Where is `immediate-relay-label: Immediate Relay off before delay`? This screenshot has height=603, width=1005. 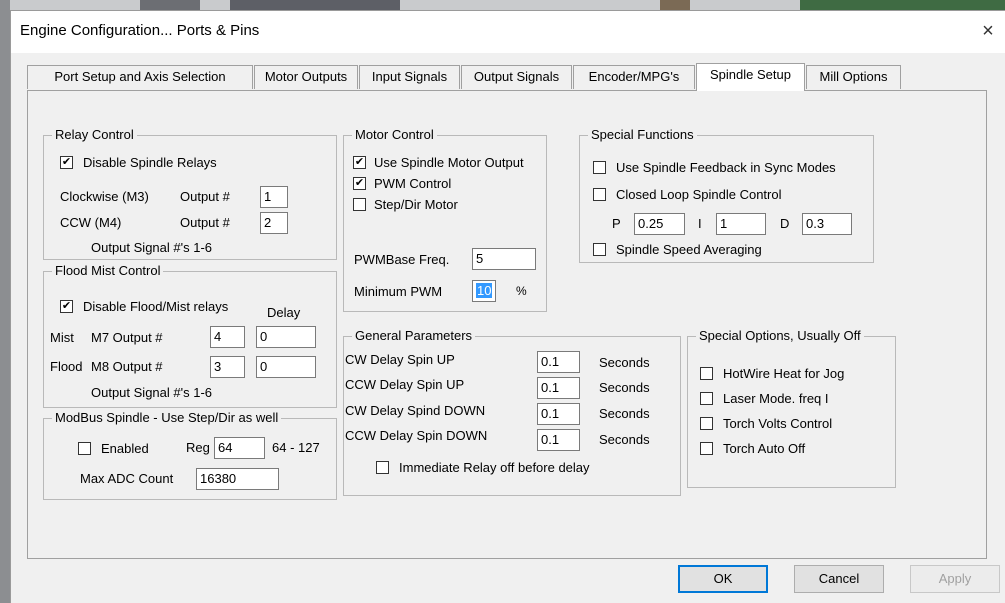 immediate-relay-label: Immediate Relay off before delay is located at coordinates (494, 467).